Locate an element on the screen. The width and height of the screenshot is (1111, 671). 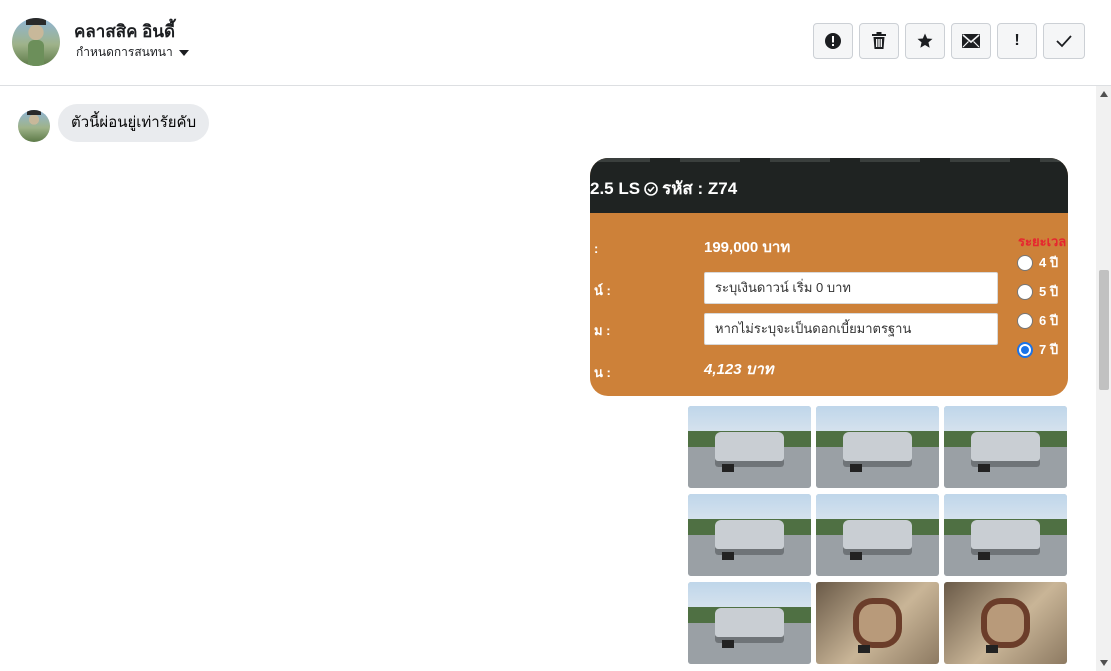
scrollbar-thumb is located at coordinates (1104, 330).